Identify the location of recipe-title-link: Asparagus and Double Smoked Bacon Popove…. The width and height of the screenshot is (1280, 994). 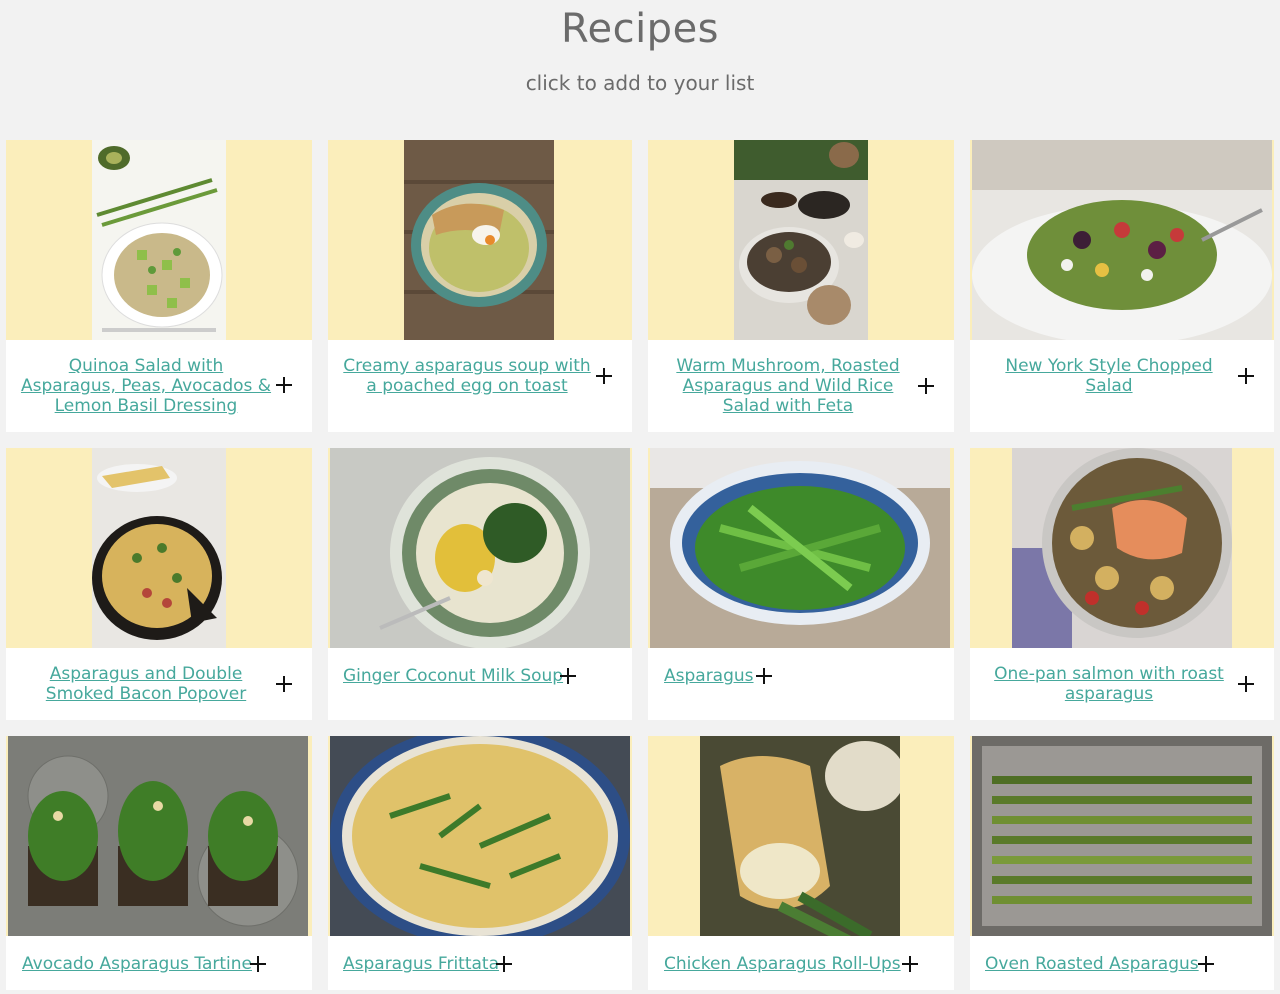
(146, 684).